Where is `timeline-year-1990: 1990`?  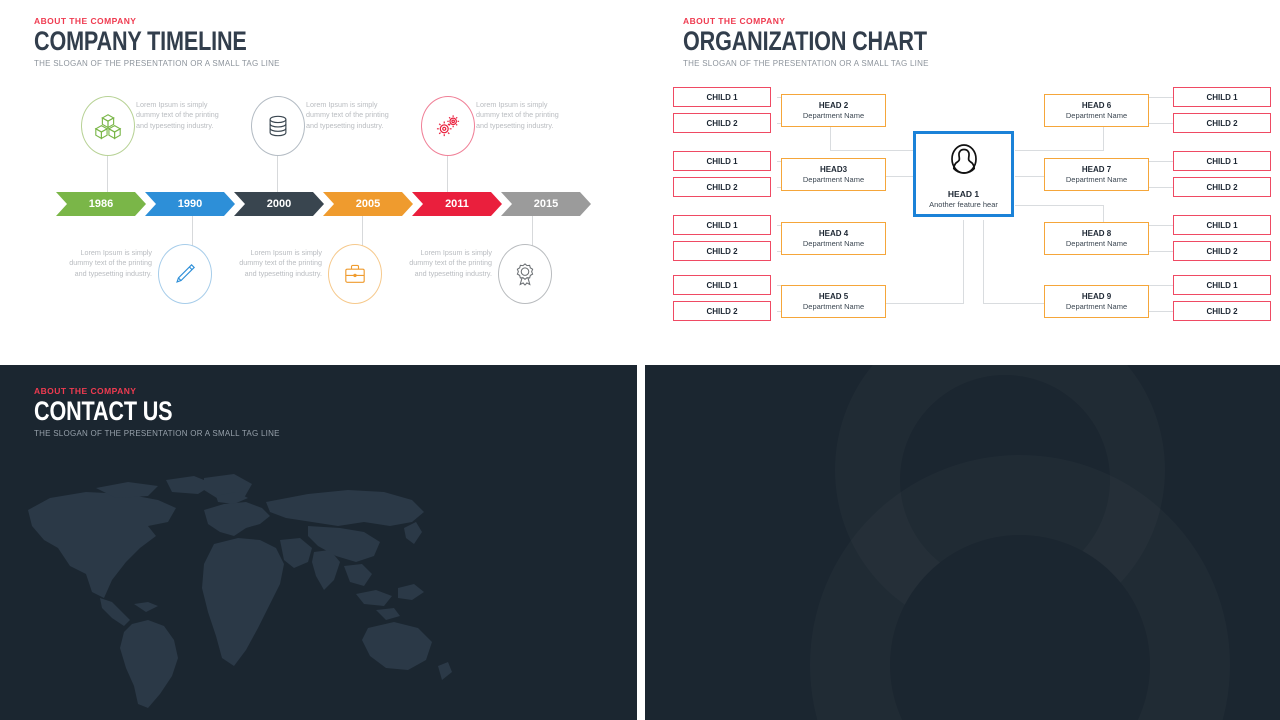 timeline-year-1990: 1990 is located at coordinates (190, 204).